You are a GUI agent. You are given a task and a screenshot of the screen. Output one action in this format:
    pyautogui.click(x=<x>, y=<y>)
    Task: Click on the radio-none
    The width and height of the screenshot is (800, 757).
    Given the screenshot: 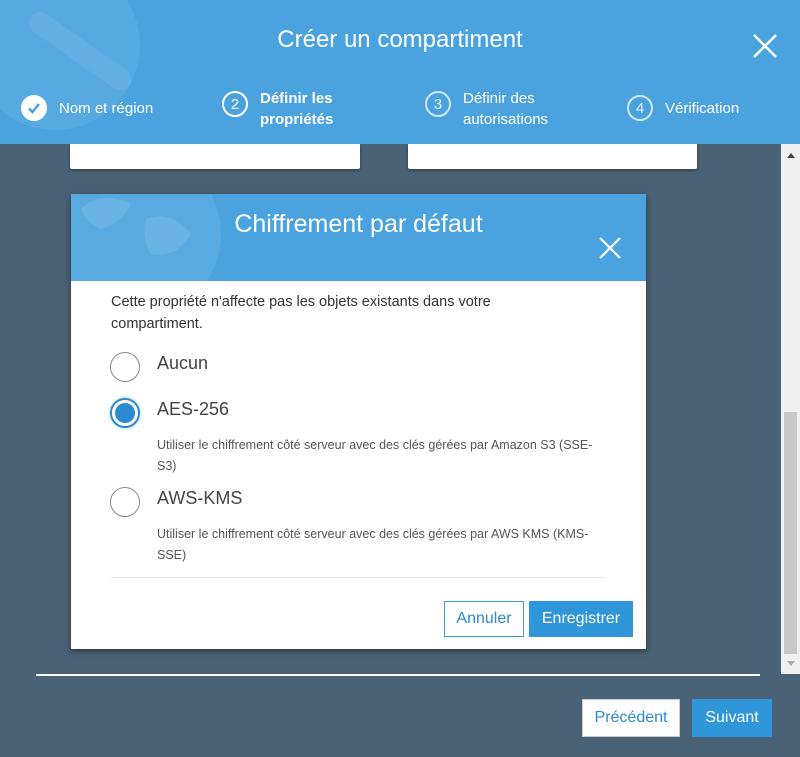 What is the action you would take?
    pyautogui.click(x=125, y=367)
    